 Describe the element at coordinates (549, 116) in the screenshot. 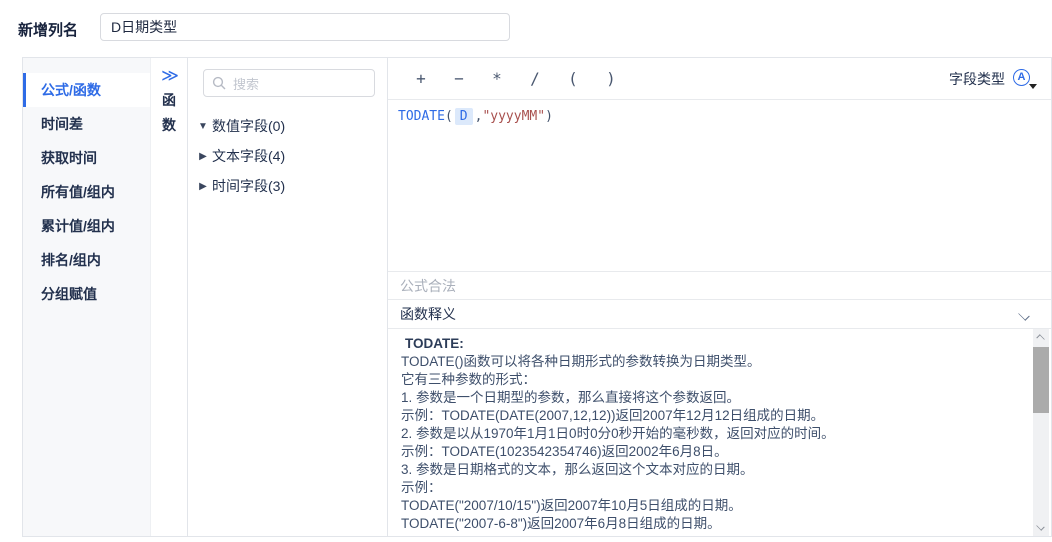

I see `formula-paren: )` at that location.